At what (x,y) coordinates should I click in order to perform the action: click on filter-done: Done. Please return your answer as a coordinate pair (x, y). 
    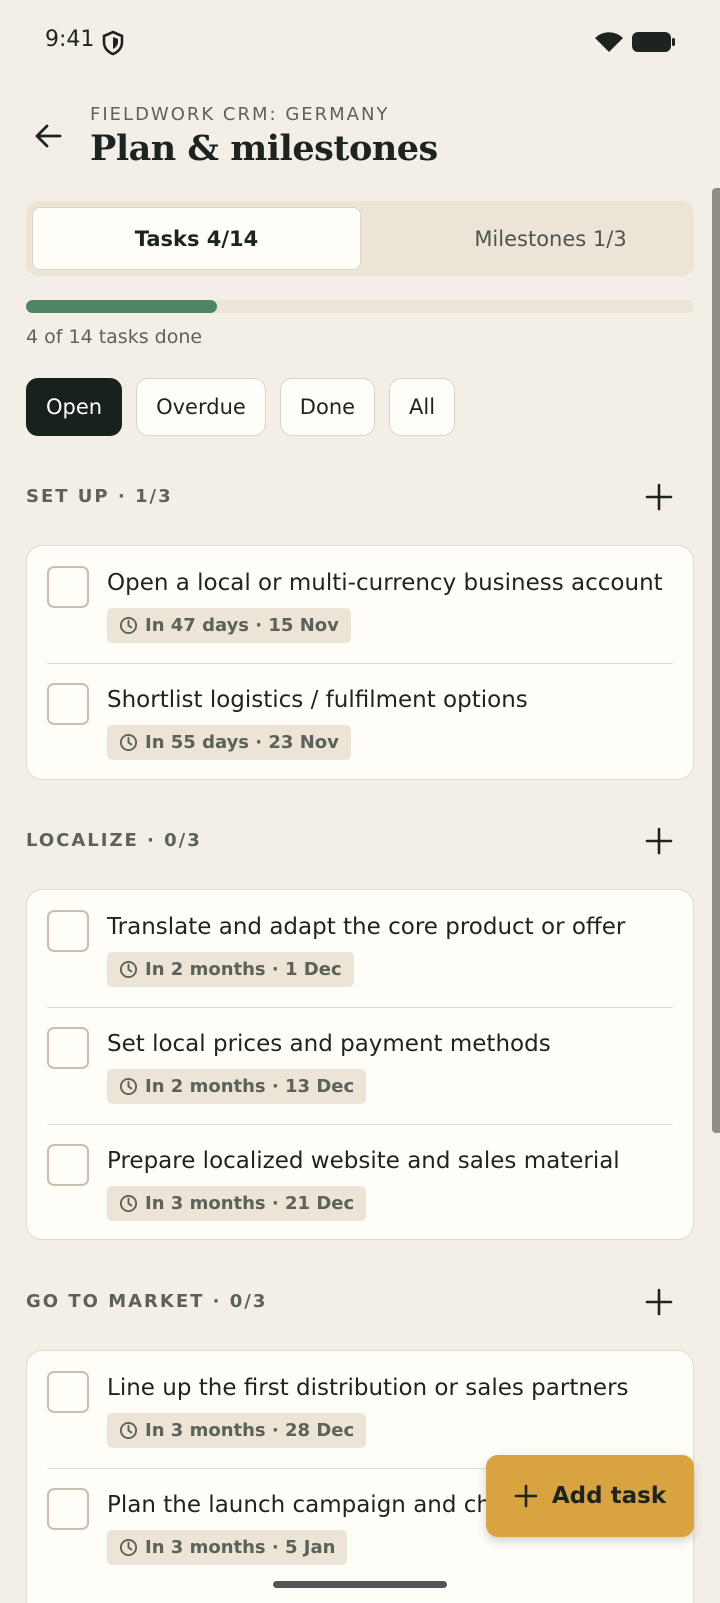
    Looking at the image, I should click on (327, 407).